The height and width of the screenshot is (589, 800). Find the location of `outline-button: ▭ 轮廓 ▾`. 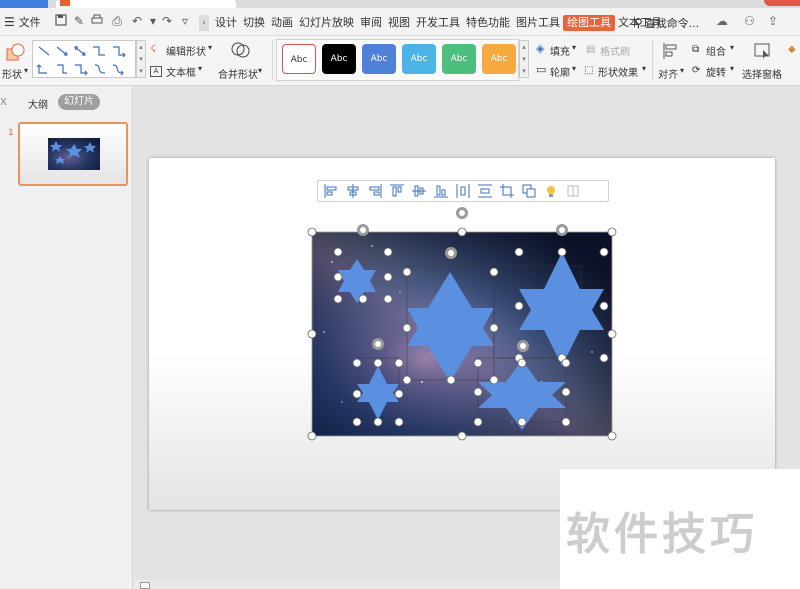

outline-button: ▭ 轮廓 ▾ is located at coordinates (558, 71).